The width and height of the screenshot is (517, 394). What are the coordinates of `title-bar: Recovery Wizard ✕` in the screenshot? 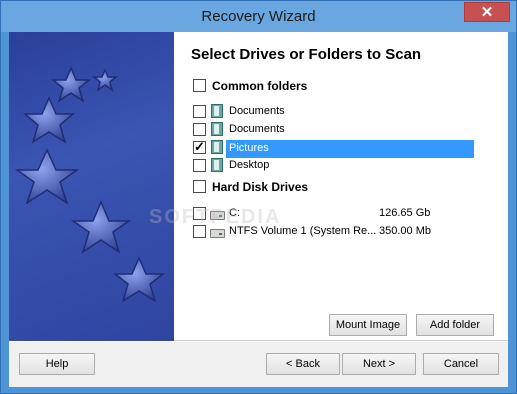 It's located at (258, 16).